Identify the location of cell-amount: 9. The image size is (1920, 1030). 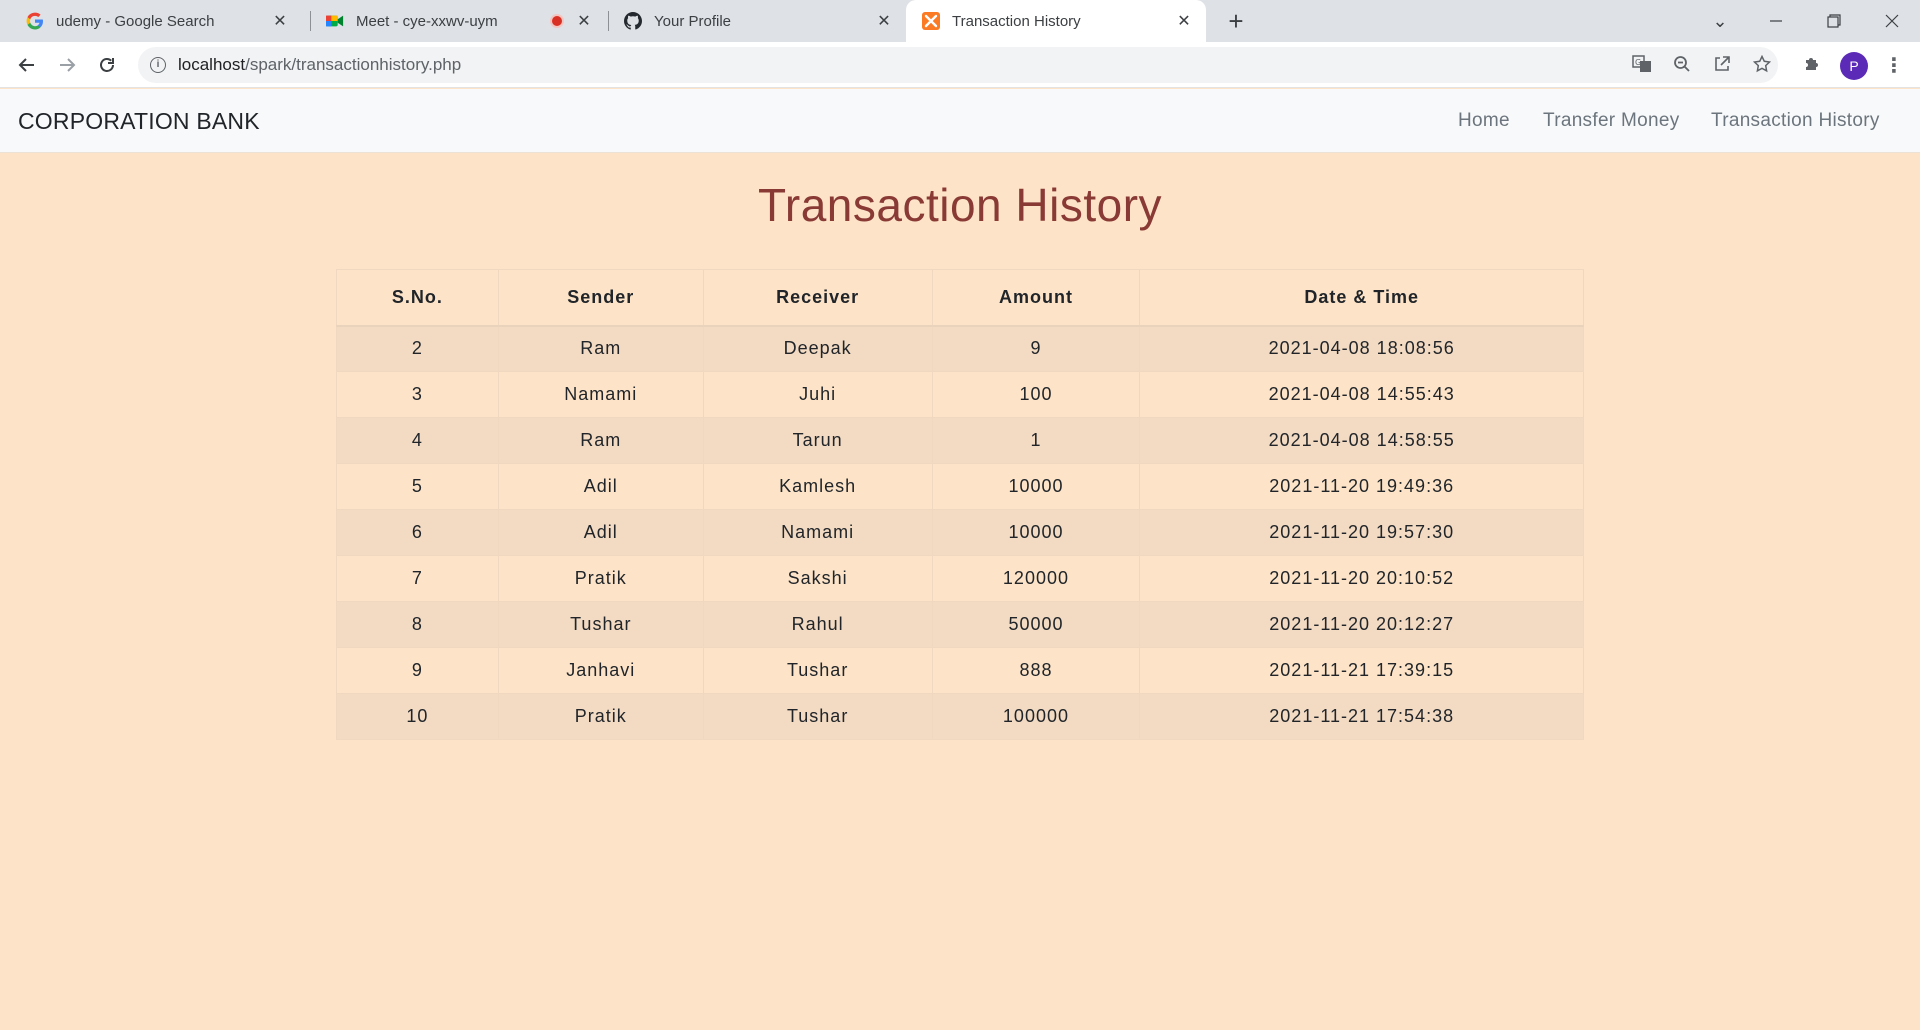
(1036, 348).